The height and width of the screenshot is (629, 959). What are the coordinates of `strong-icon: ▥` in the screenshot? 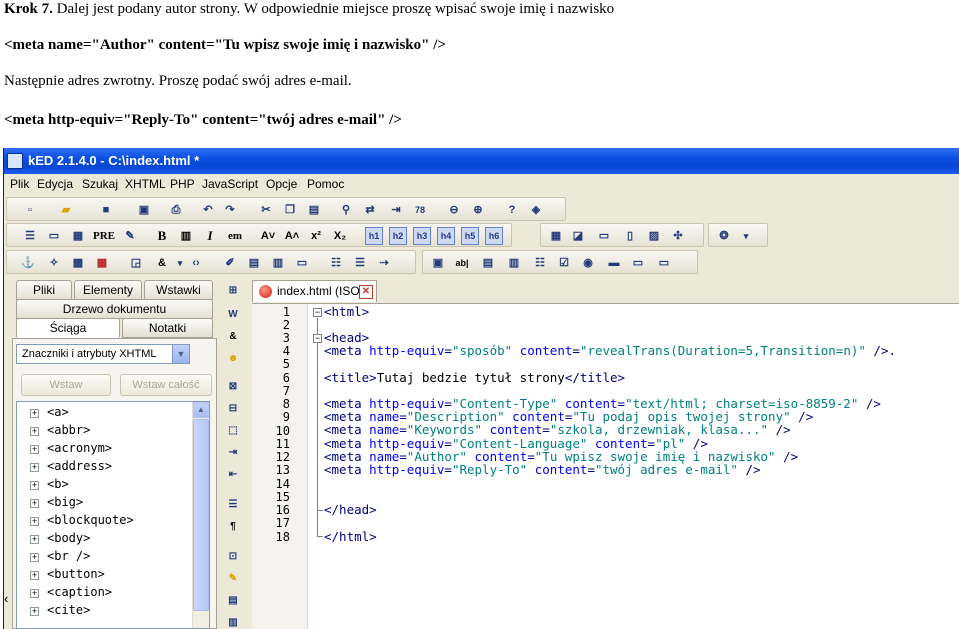 It's located at (186, 236).